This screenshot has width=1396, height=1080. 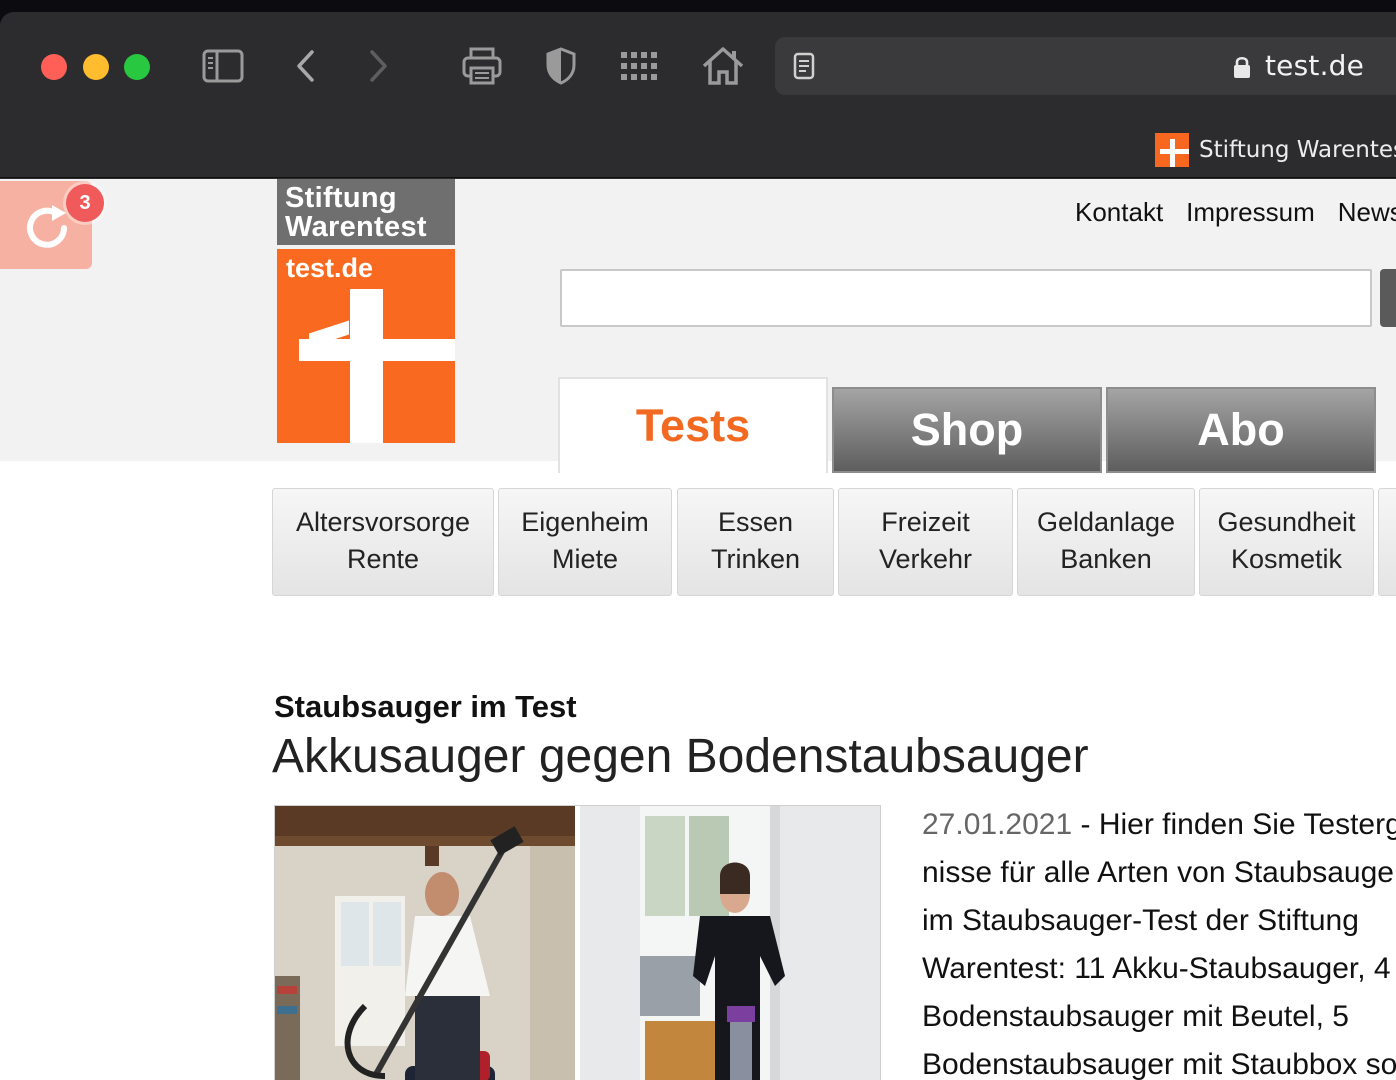 I want to click on category-label-line2: Rente, so click(x=383, y=559).